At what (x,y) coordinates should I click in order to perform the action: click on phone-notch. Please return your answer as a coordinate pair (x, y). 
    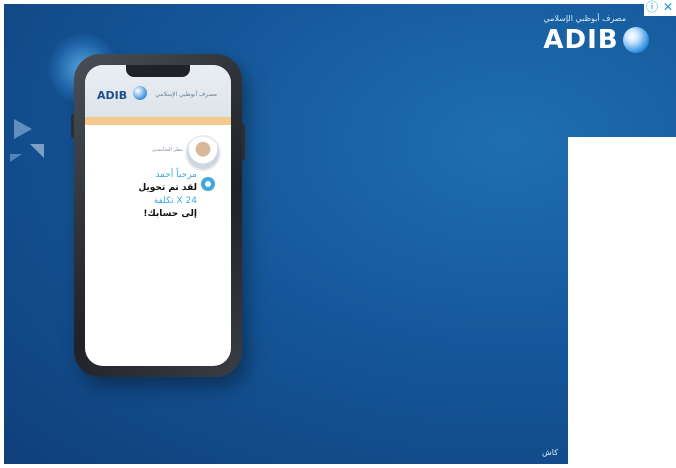
    Looking at the image, I should click on (158, 71).